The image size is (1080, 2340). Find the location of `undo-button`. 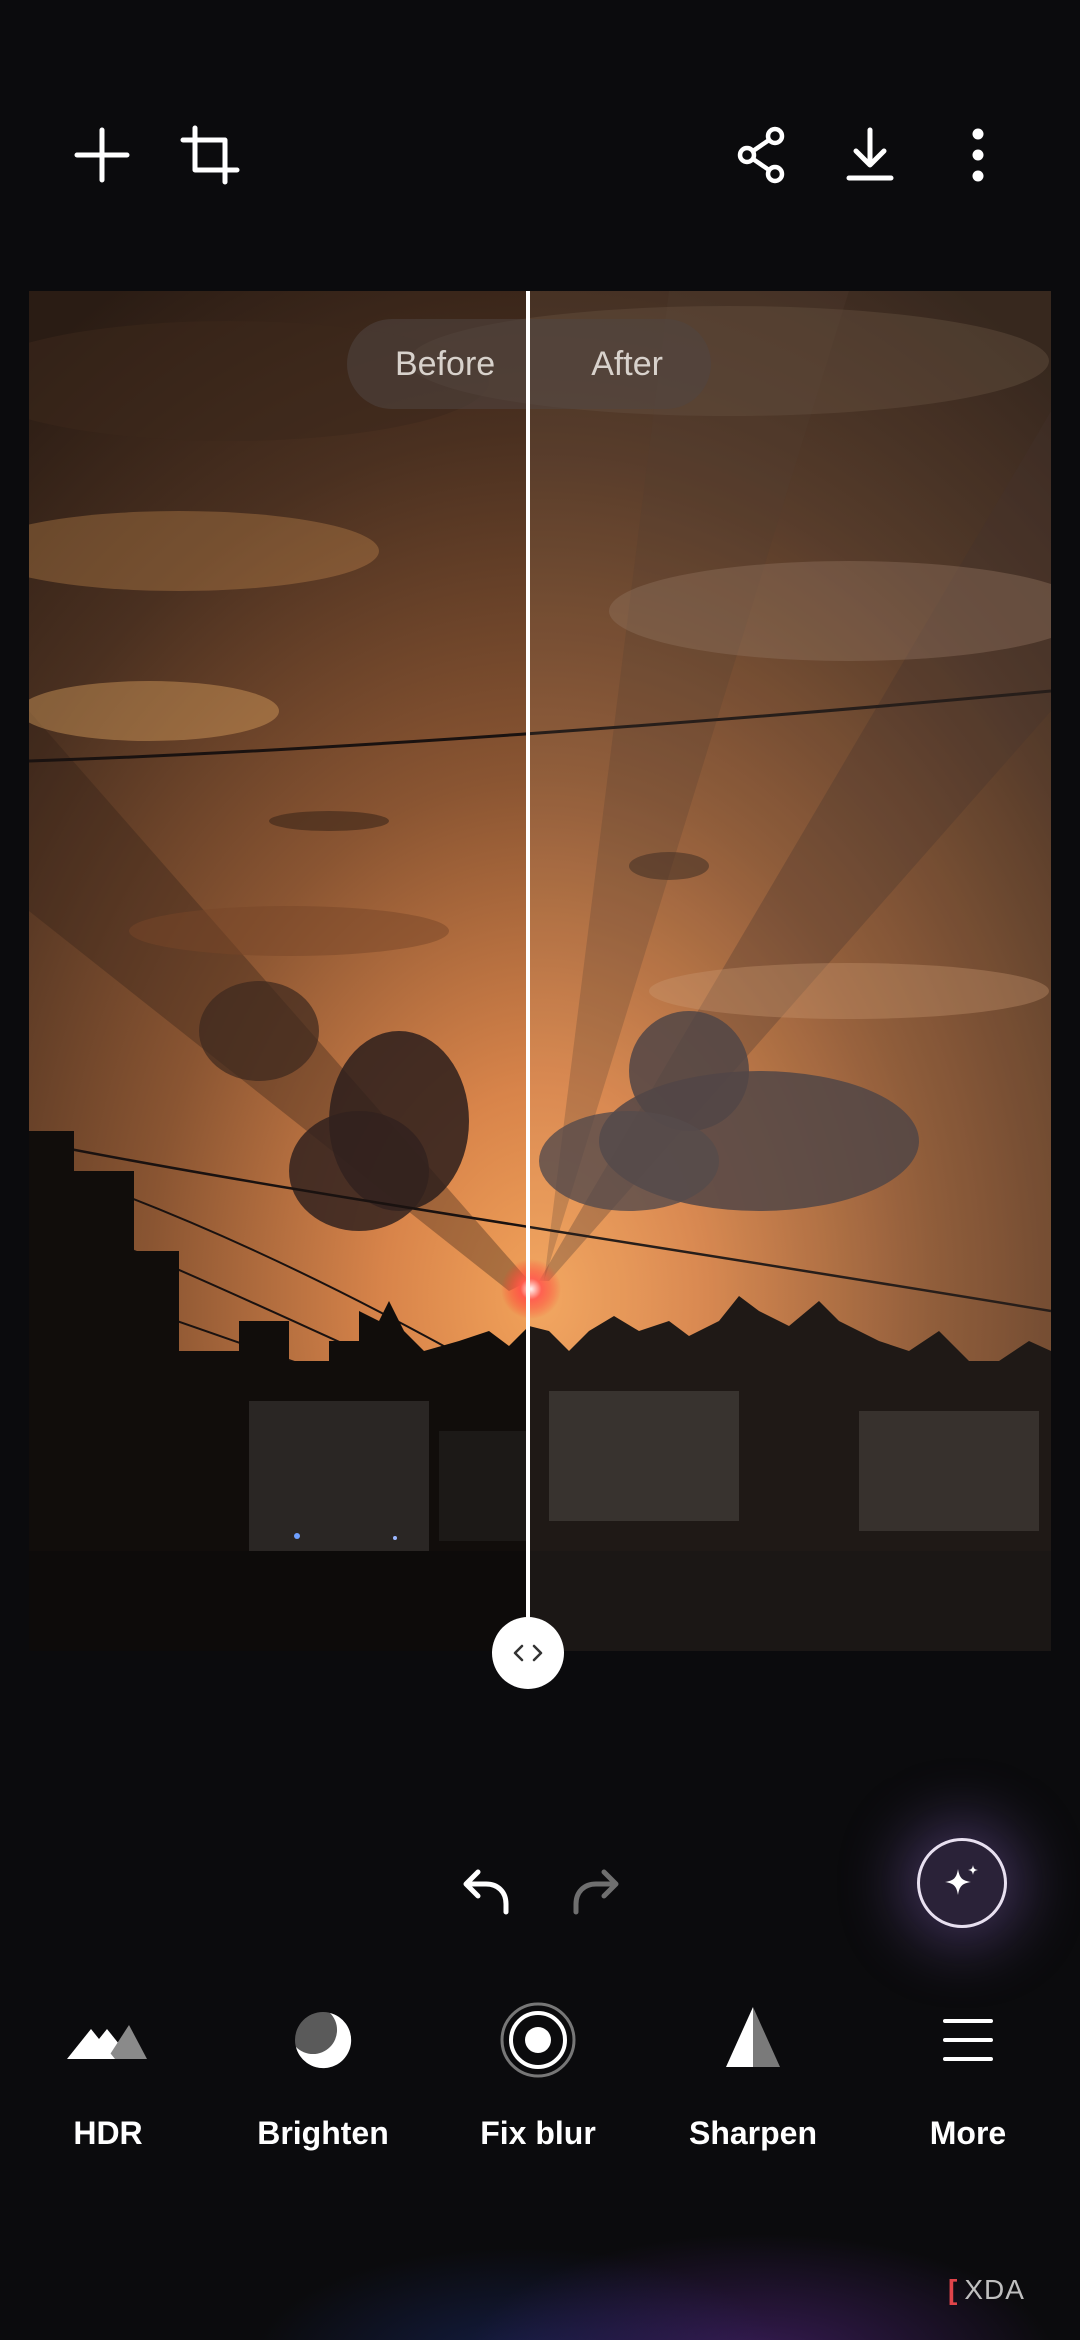

undo-button is located at coordinates (486, 1890).